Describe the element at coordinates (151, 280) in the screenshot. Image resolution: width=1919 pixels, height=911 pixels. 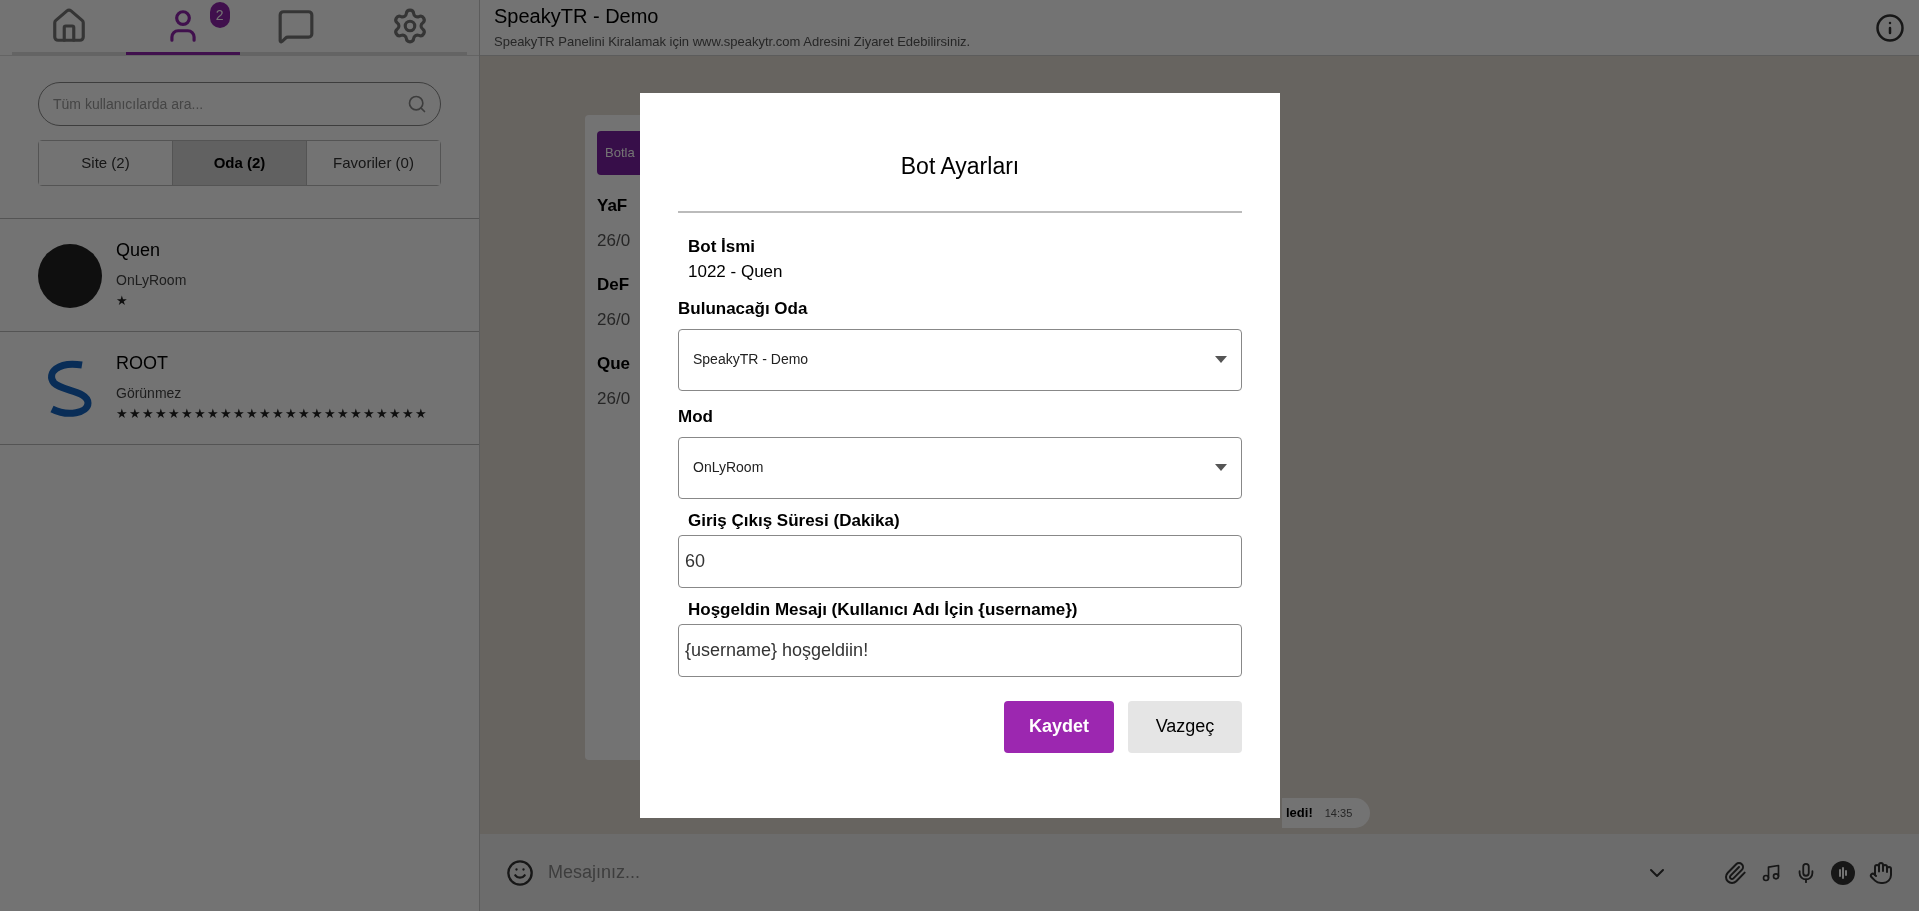
I see `user-status: OnLyRoom` at that location.